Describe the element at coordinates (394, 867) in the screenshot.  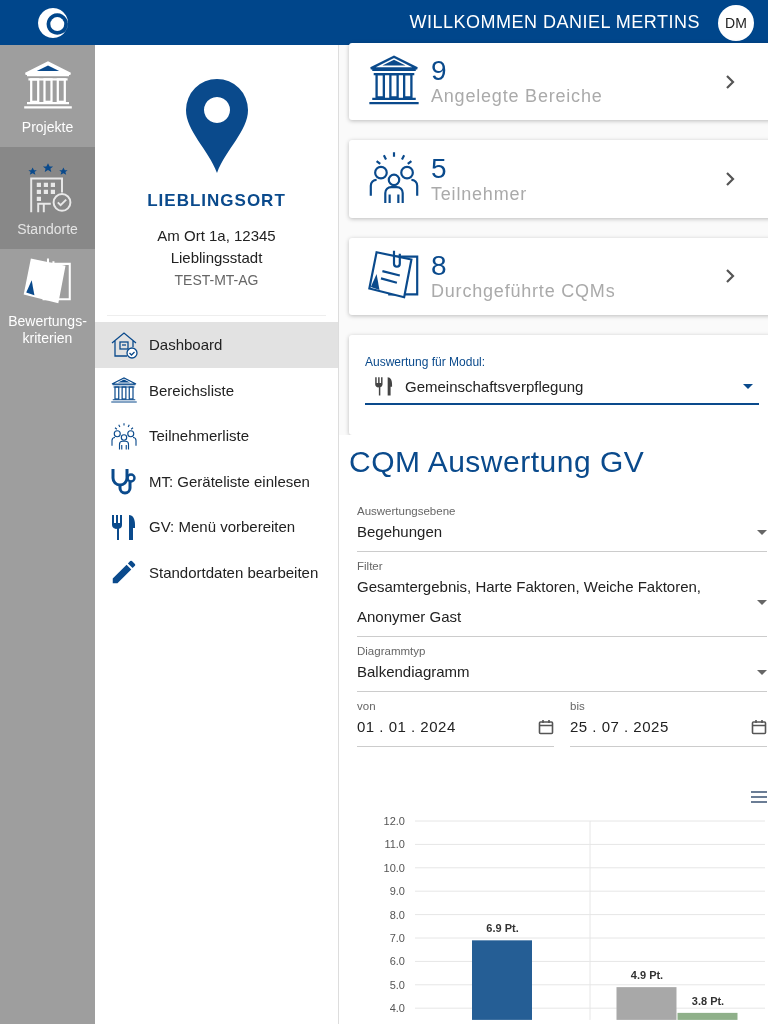
I see `axis-tick-label: 10.0` at that location.